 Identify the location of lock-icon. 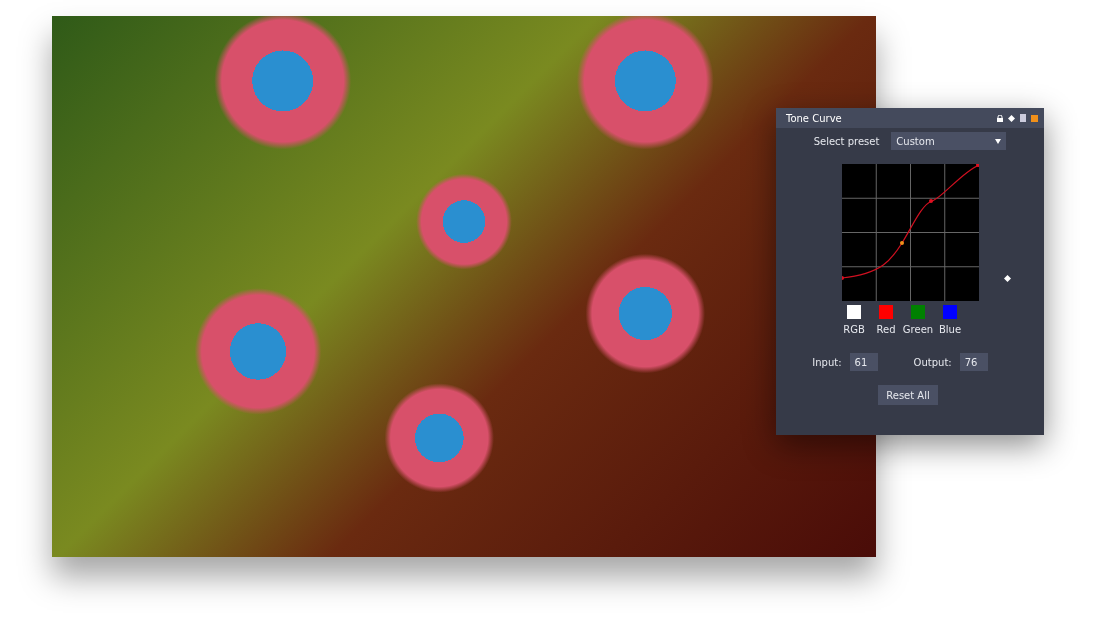
(1000, 118).